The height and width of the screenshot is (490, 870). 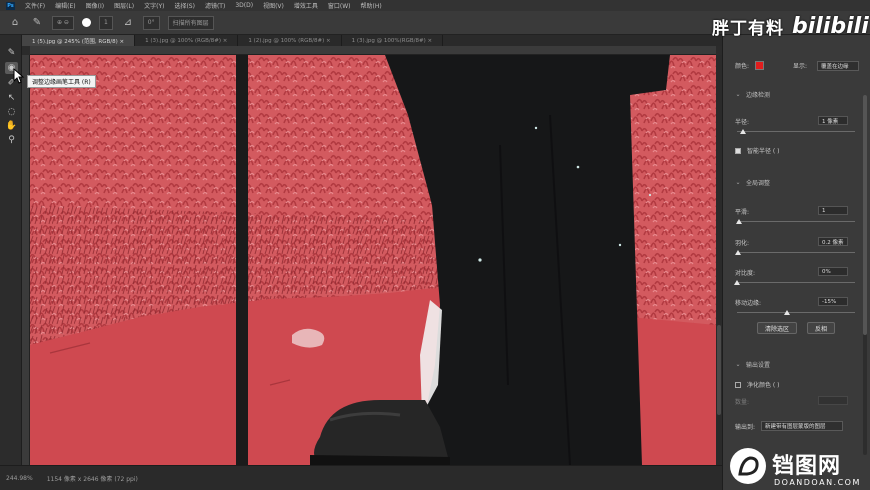 What do you see at coordinates (833, 241) in the screenshot?
I see `feather-field: 0.2 像素` at bounding box center [833, 241].